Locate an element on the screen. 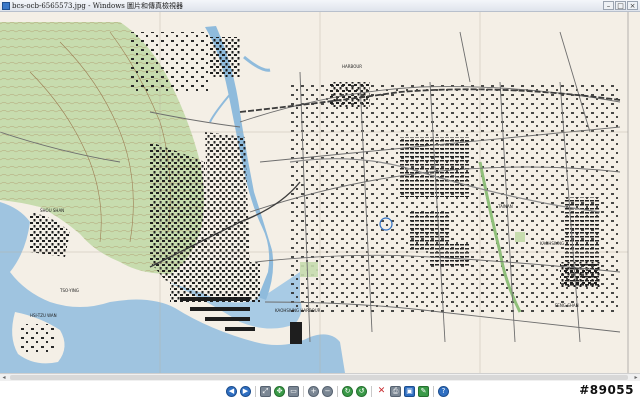  window-title: bcs-ocb-6565573.jpg - Windows 圖片和傳真檢視器 is located at coordinates (98, 6).